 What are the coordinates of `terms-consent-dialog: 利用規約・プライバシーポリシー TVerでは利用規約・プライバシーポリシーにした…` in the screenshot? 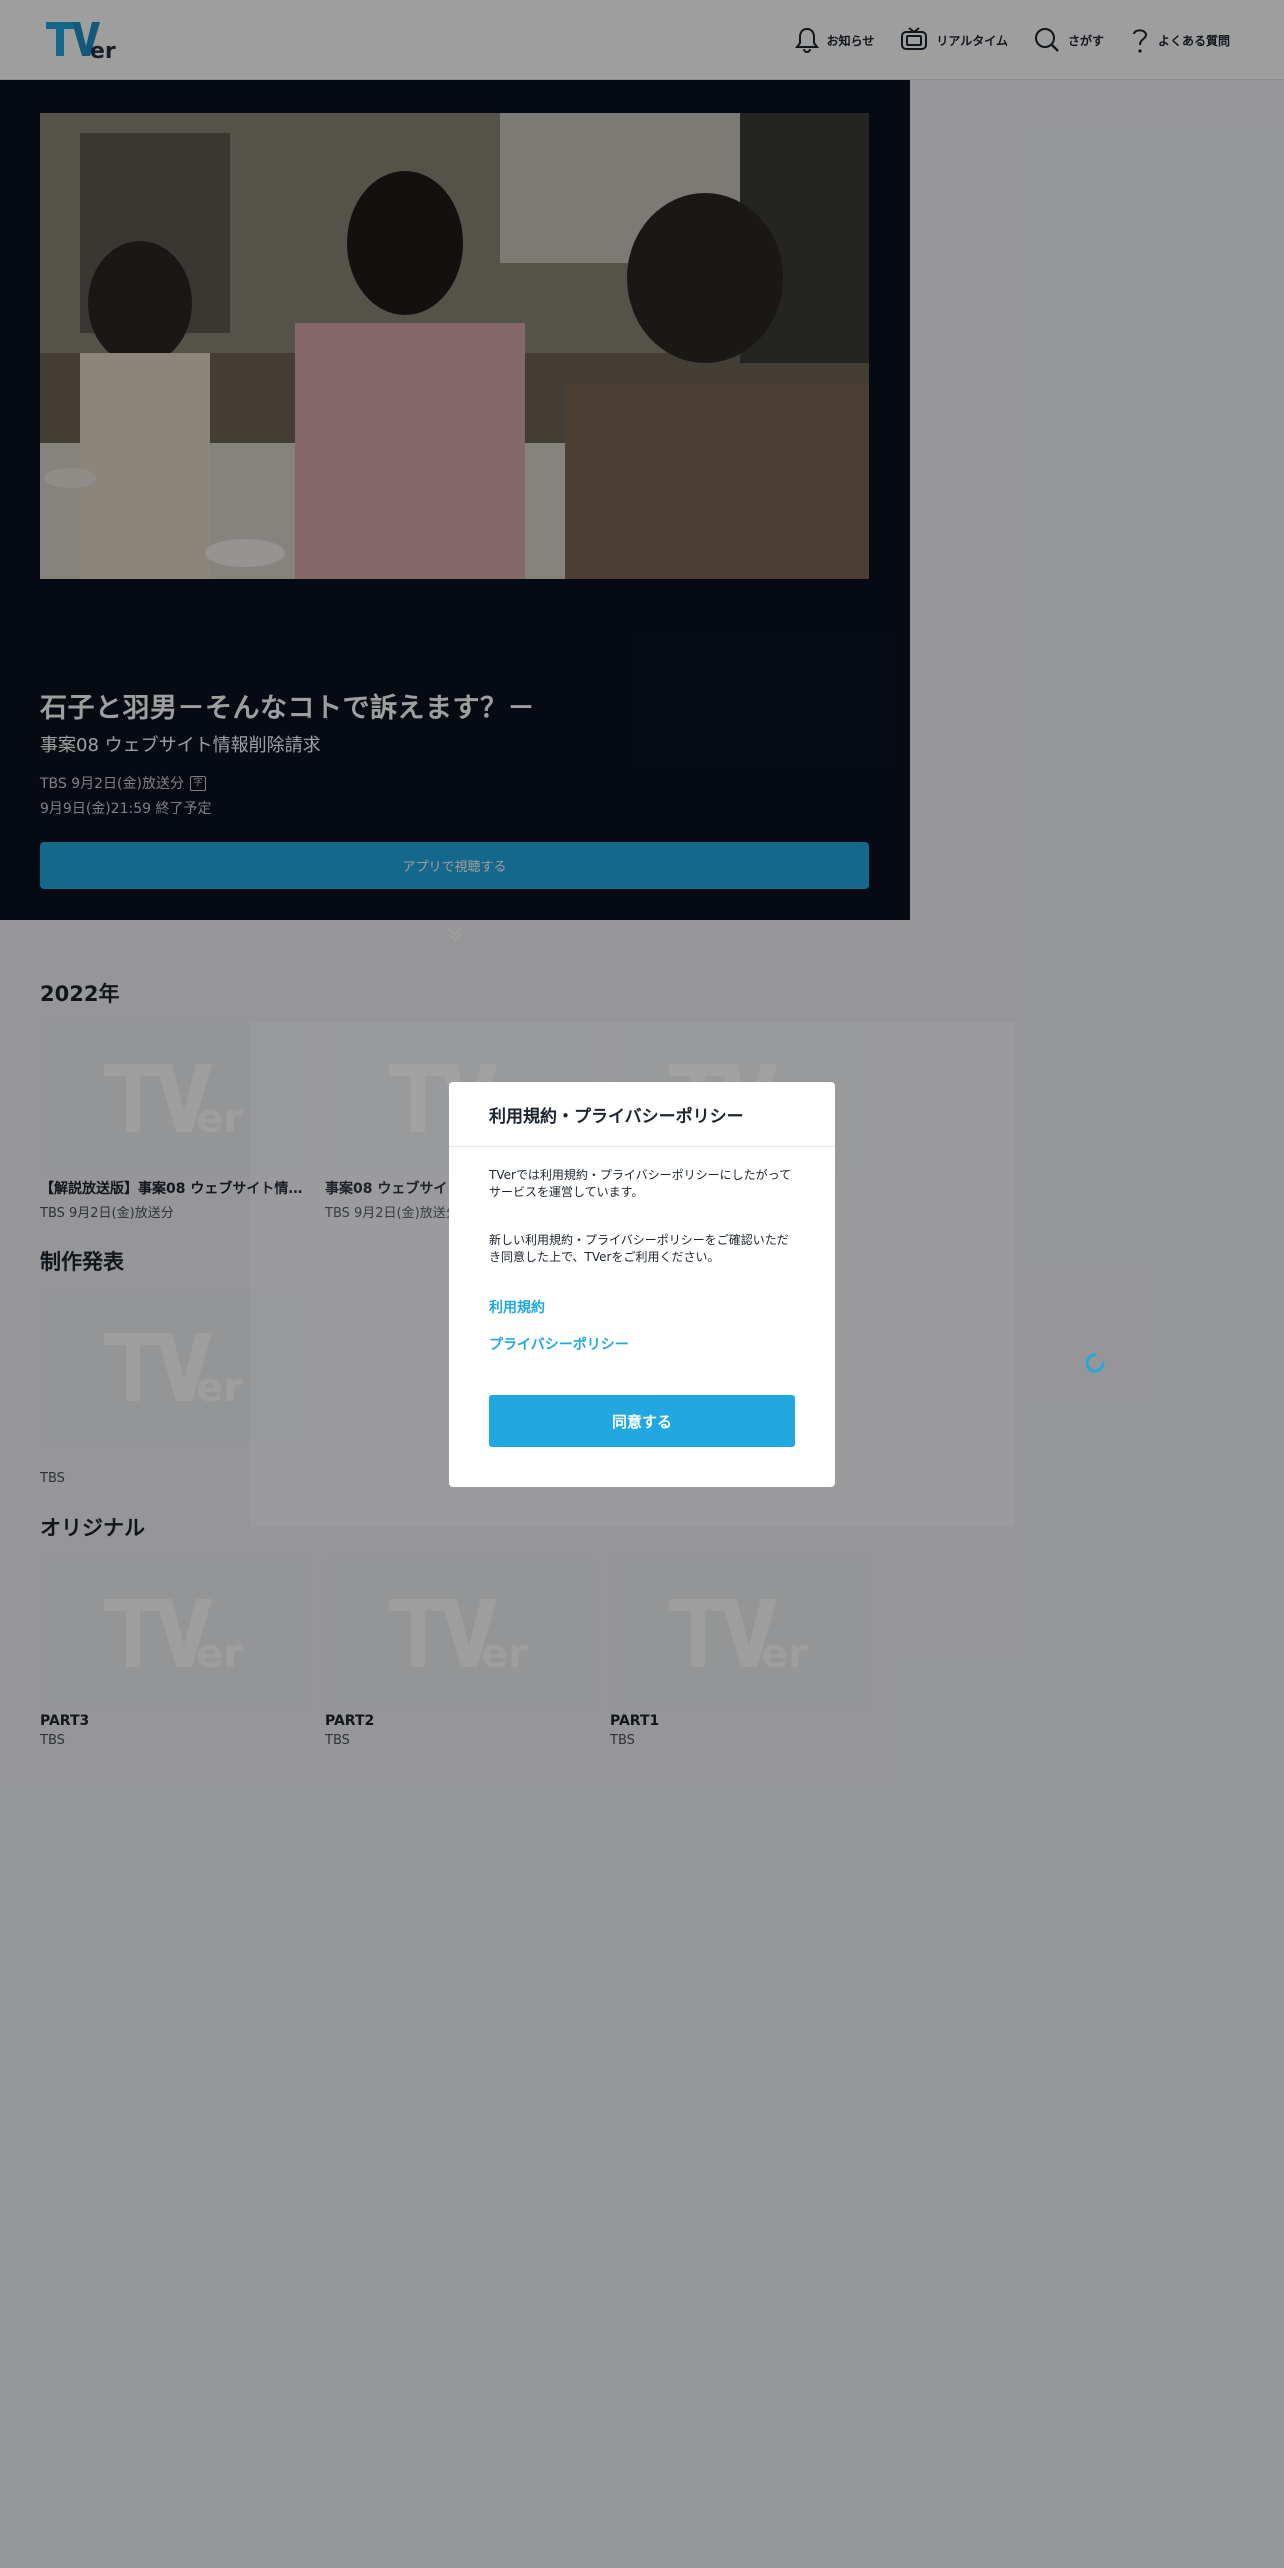 It's located at (642, 1284).